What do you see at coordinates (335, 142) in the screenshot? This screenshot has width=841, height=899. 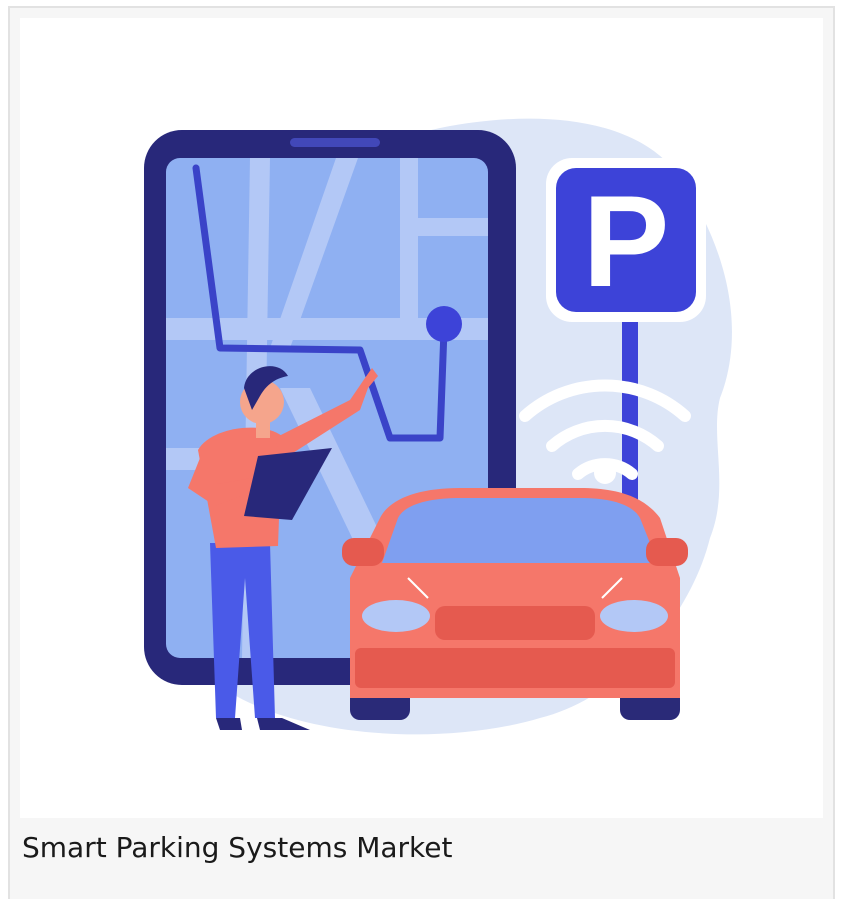 I see `phone-speaker` at bounding box center [335, 142].